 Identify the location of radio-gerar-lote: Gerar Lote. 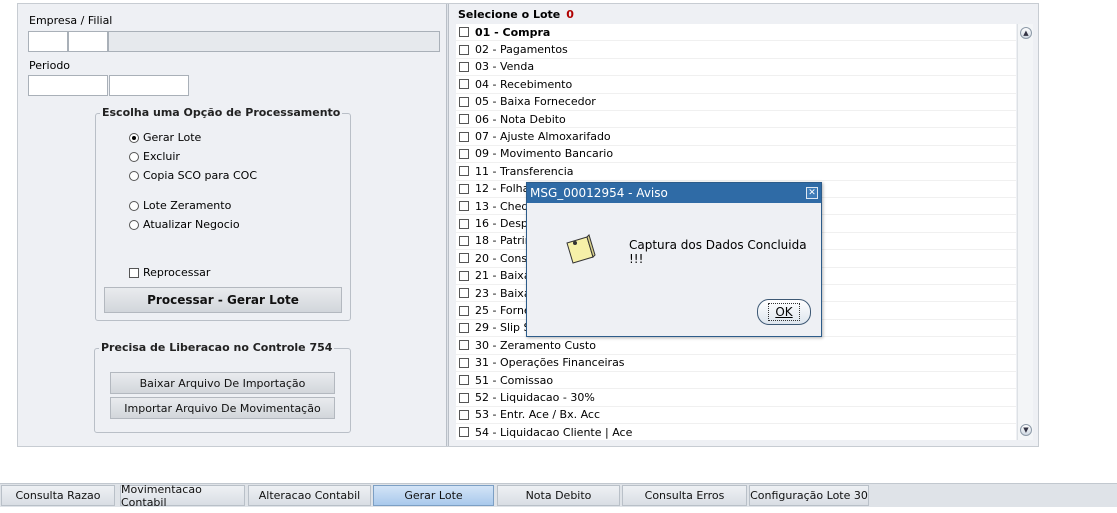
(165, 137).